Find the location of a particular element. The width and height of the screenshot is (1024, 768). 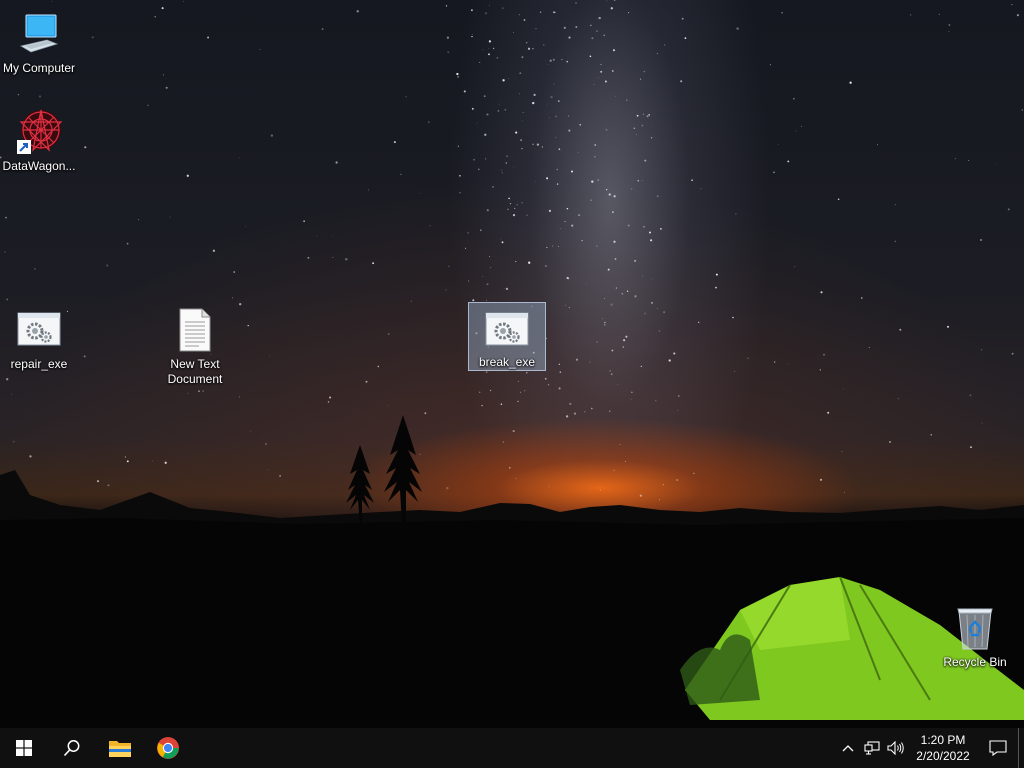

network-status-button is located at coordinates (872, 748).